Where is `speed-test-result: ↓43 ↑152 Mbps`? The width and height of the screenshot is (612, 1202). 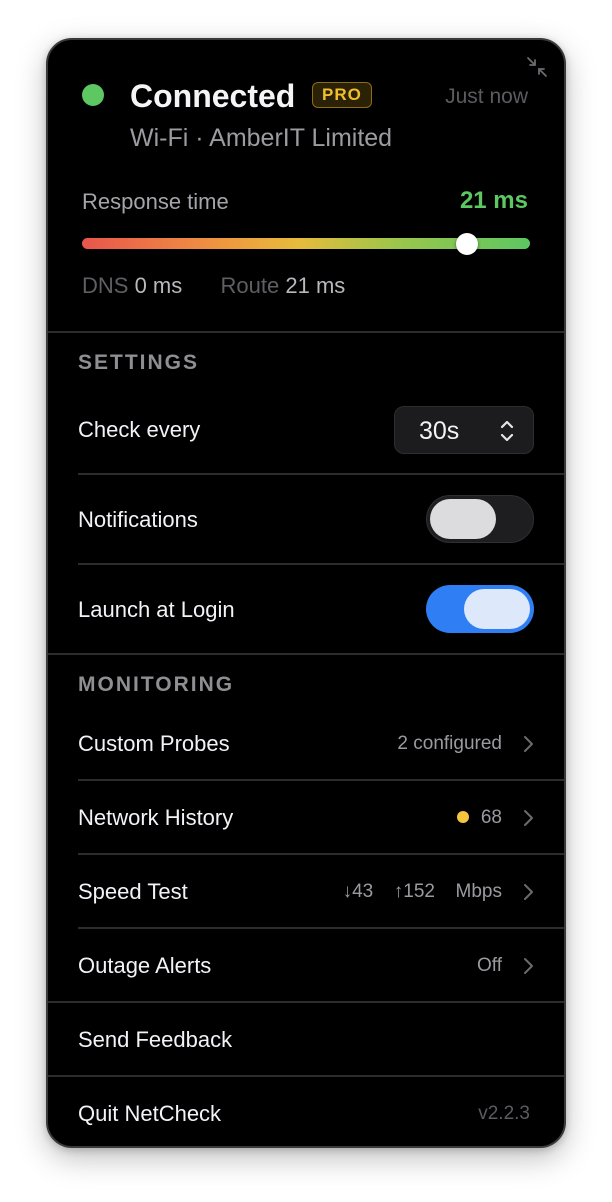
speed-test-result: ↓43 ↑152 Mbps is located at coordinates (422, 892).